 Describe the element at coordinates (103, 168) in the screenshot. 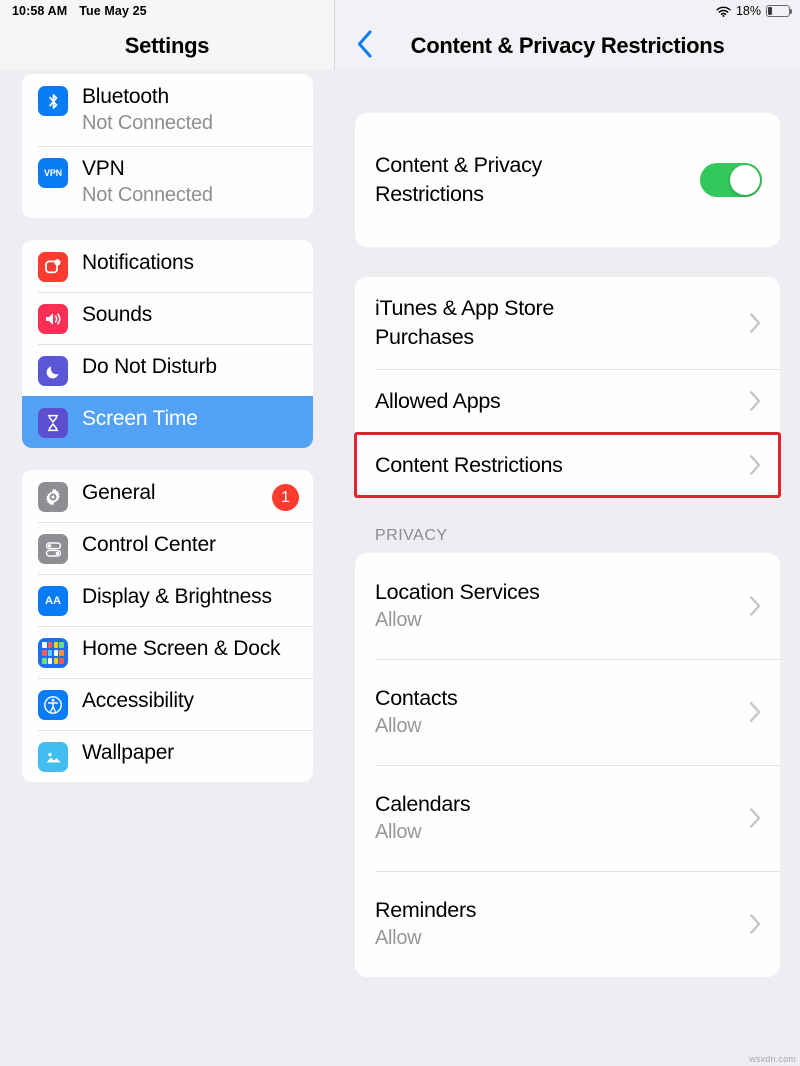

I see `sidebar-item-label: VPN` at that location.